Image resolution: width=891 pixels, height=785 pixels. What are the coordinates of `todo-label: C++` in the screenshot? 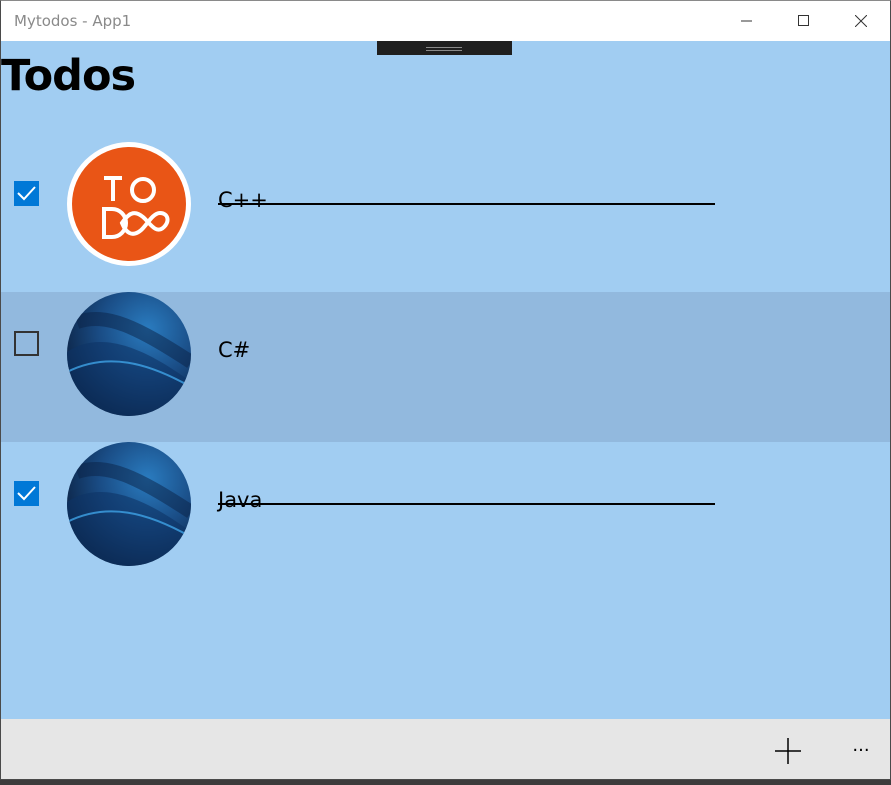 It's located at (243, 200).